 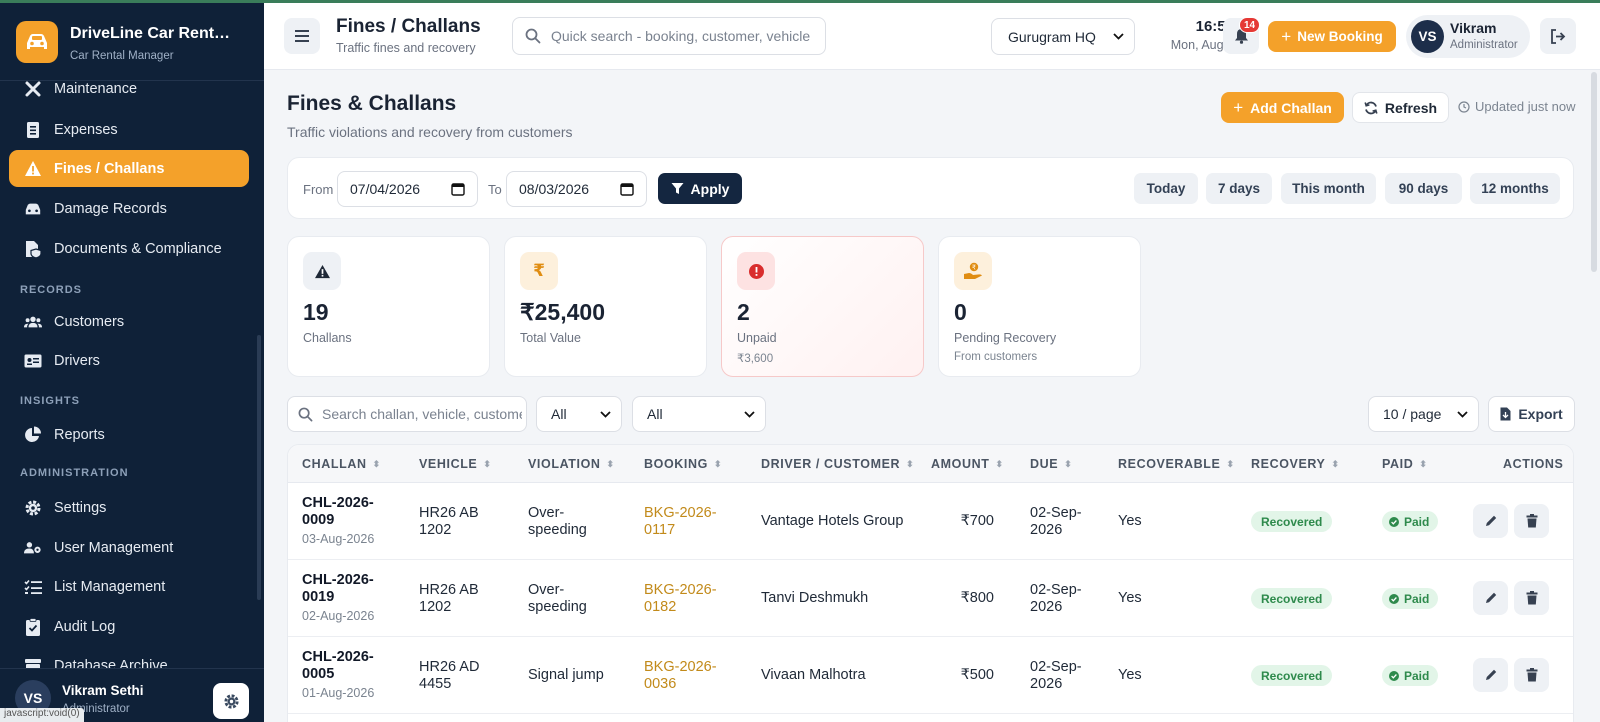 I want to click on column-header-booking: BOOKING ⬍, so click(x=683, y=464).